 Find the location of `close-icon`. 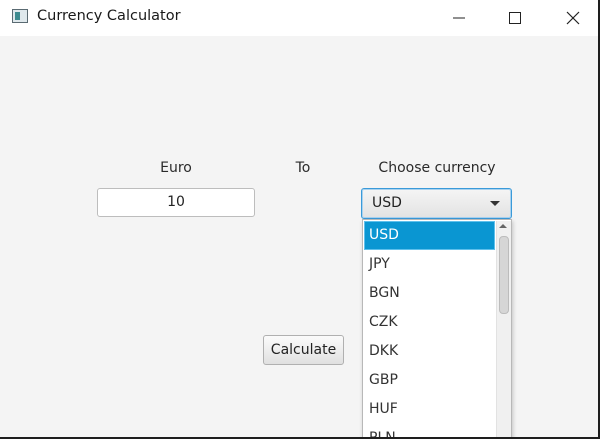

close-icon is located at coordinates (573, 18).